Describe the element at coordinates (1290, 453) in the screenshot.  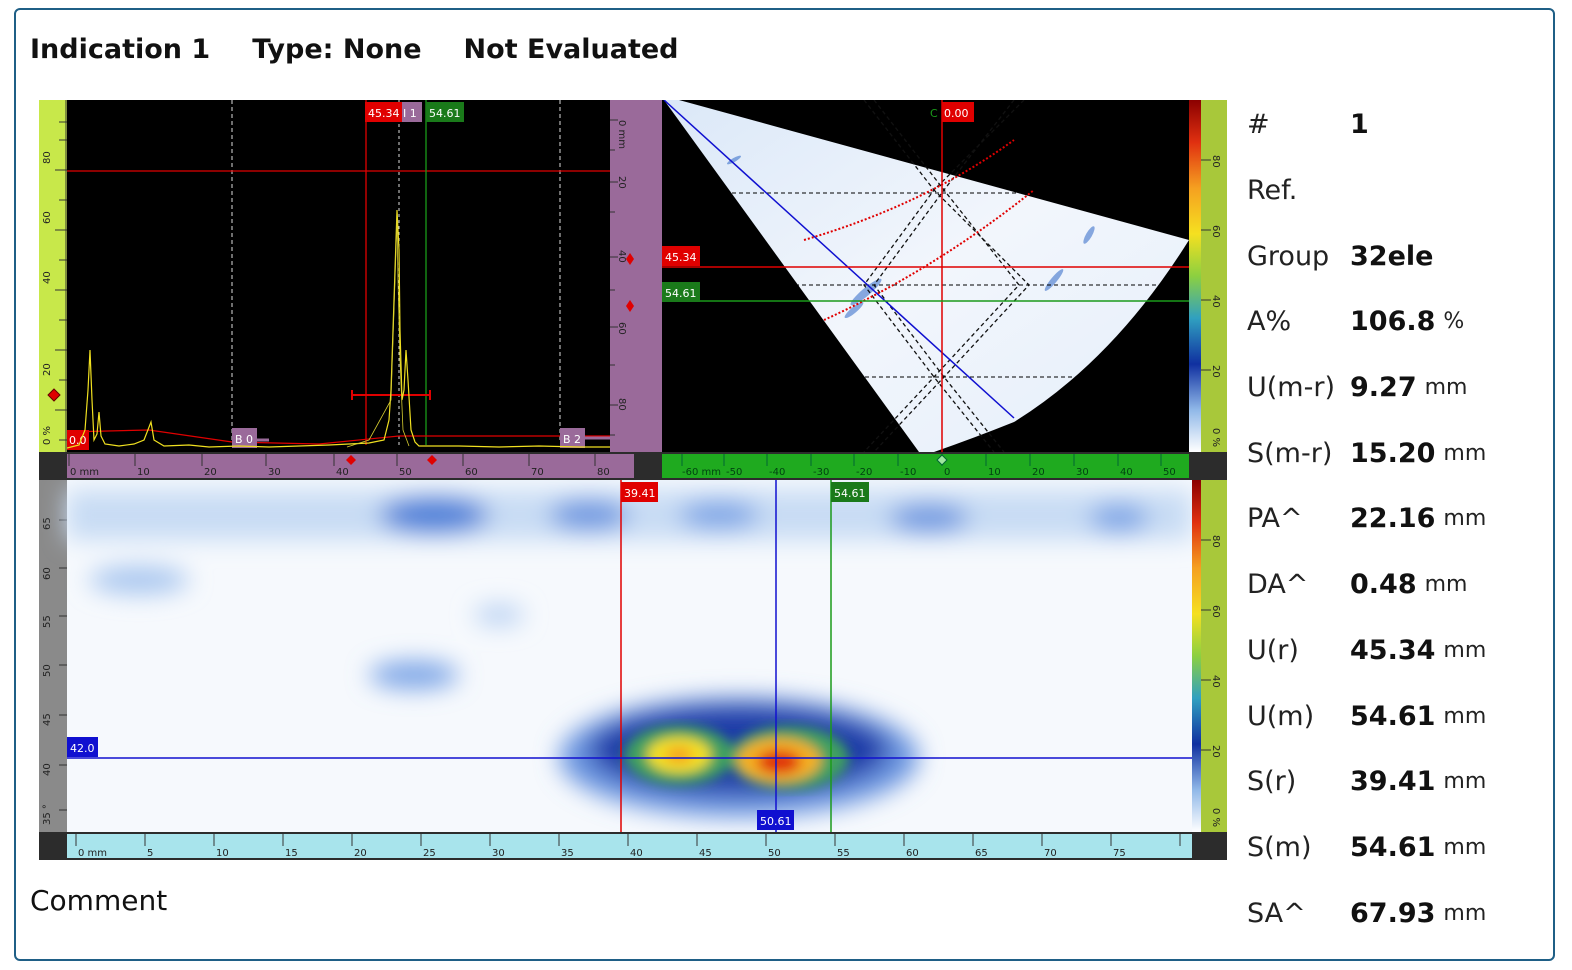
I see `property-label: S(m-r)` at that location.